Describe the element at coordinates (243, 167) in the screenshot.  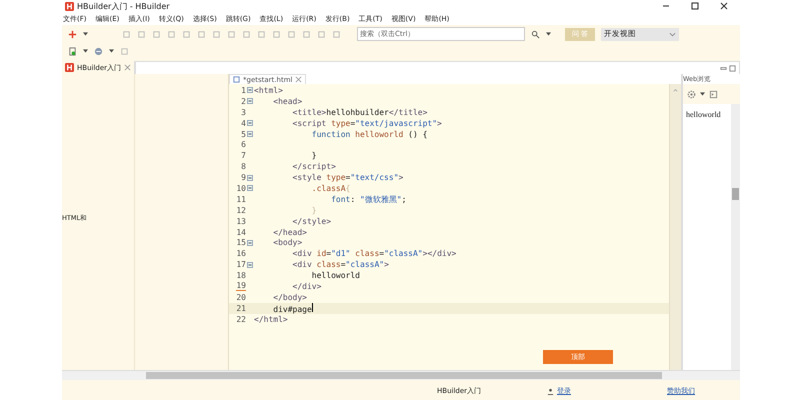
I see `line-number: 8` at that location.